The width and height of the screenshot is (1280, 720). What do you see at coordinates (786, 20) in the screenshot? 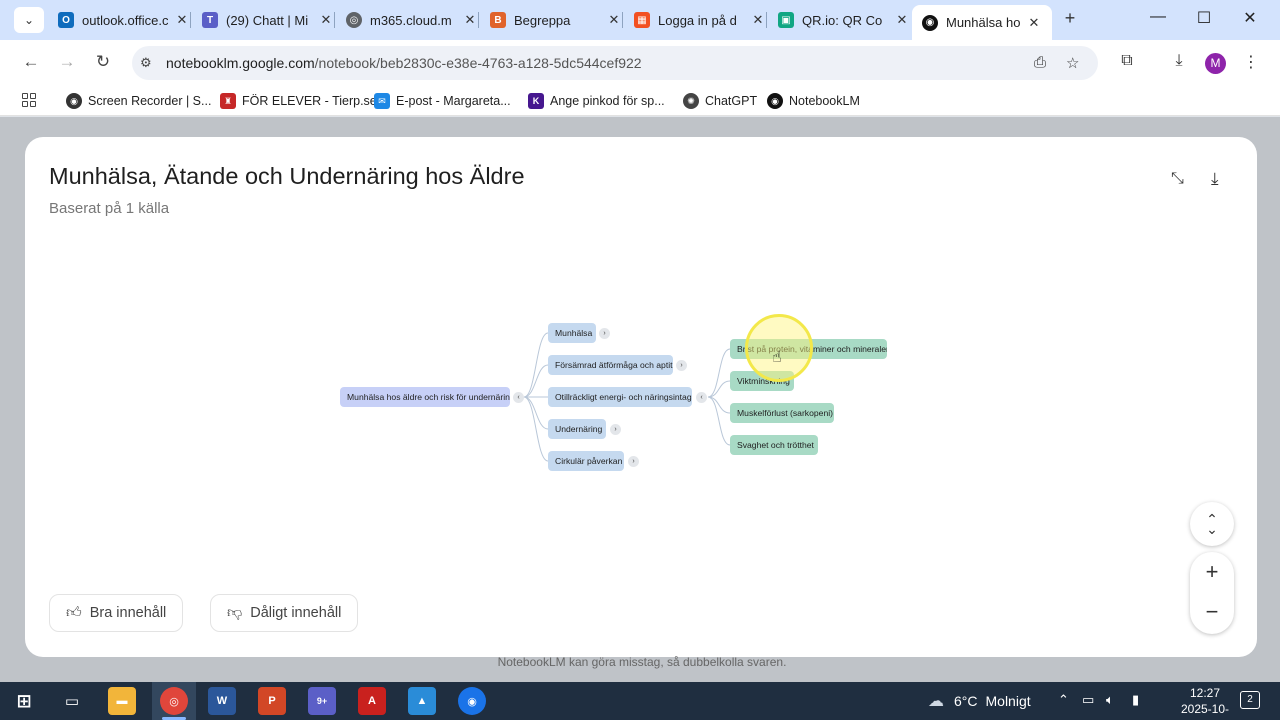
I see `qr-code-icon: ▣` at bounding box center [786, 20].